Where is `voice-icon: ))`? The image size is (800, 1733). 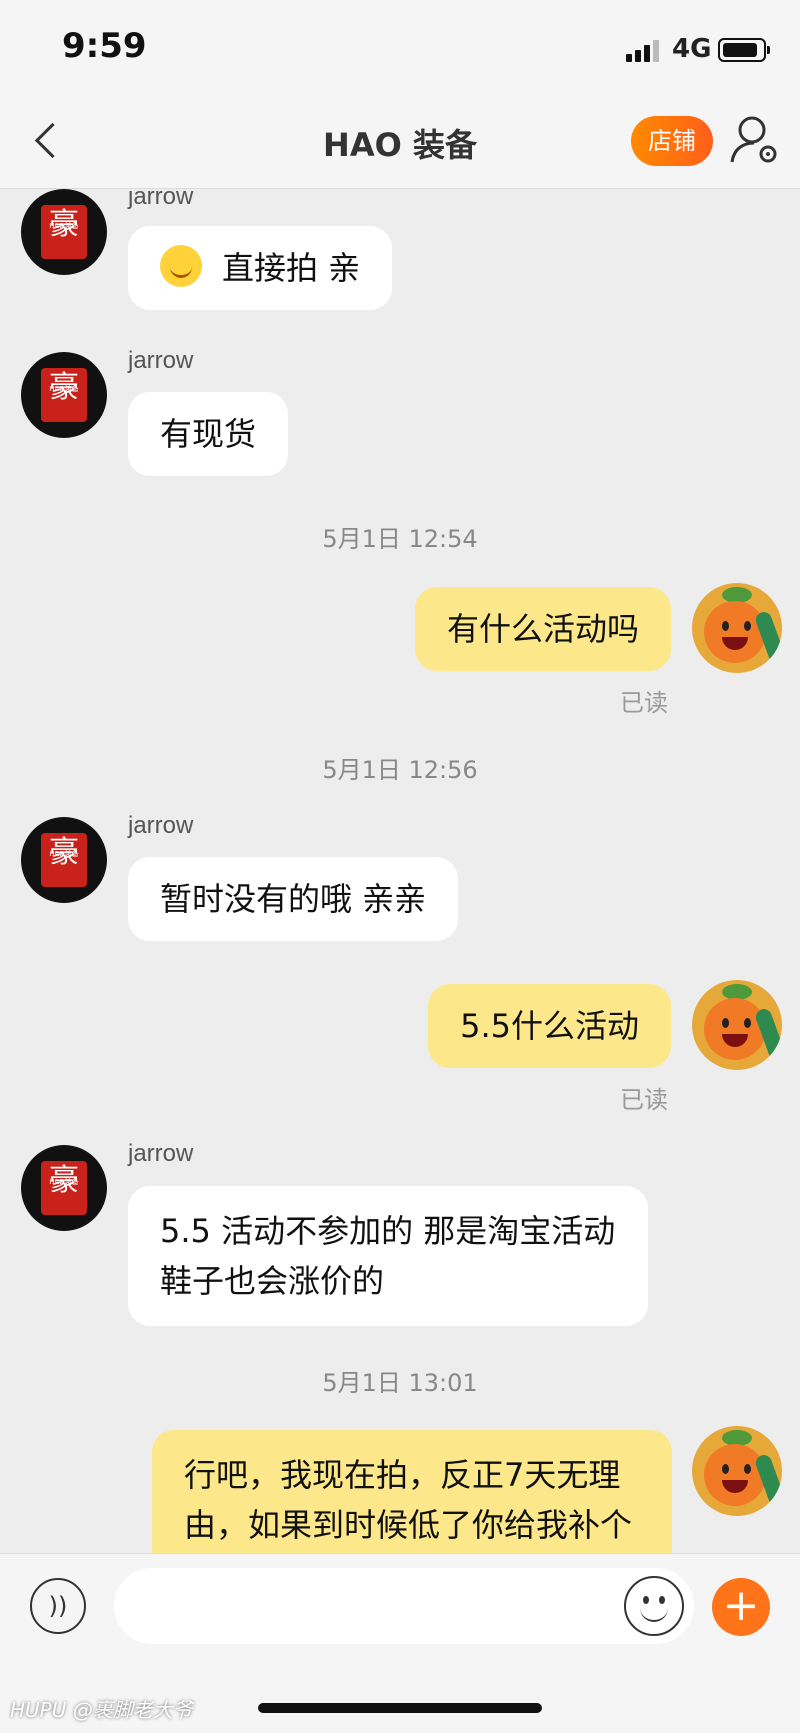 voice-icon: )) is located at coordinates (58, 1606).